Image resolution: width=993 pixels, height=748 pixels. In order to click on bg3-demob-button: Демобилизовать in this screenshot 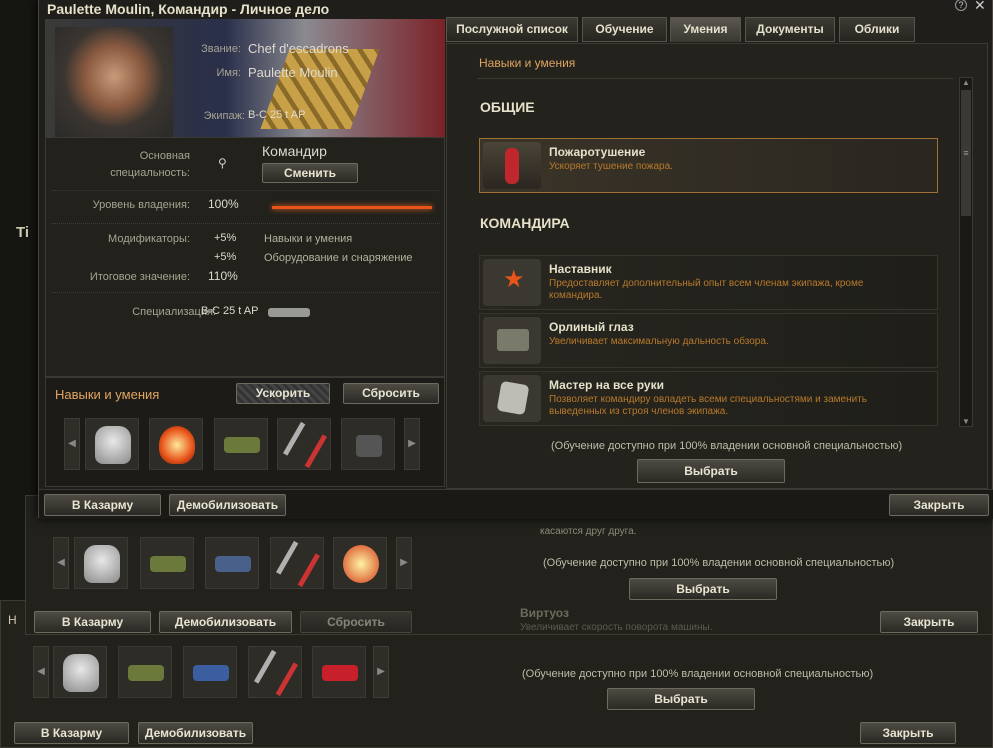, I will do `click(195, 733)`.